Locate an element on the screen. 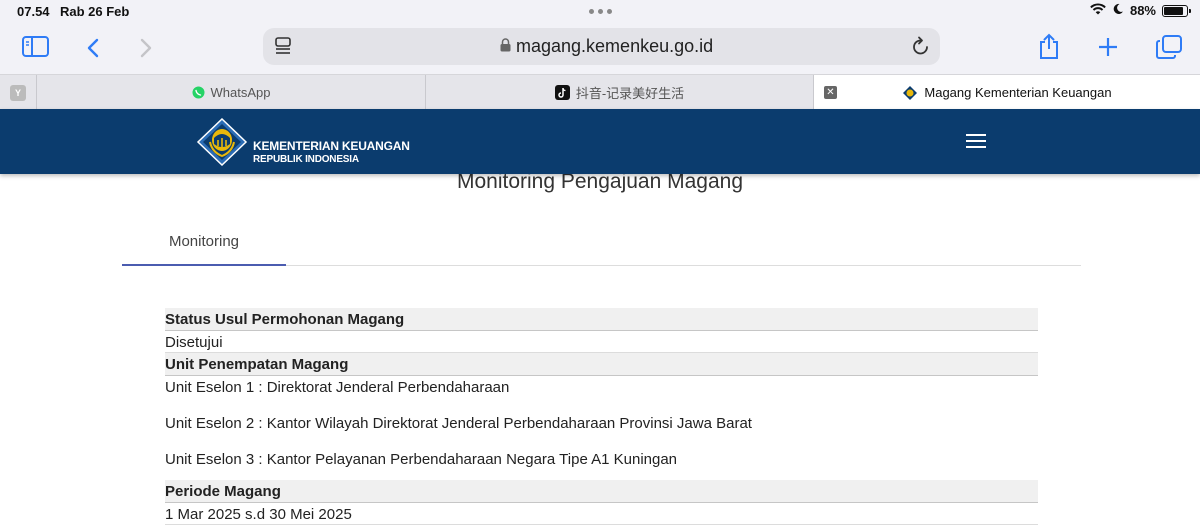 Image resolution: width=1200 pixels, height=532 pixels. close-tab-icon: ✕ is located at coordinates (830, 92).